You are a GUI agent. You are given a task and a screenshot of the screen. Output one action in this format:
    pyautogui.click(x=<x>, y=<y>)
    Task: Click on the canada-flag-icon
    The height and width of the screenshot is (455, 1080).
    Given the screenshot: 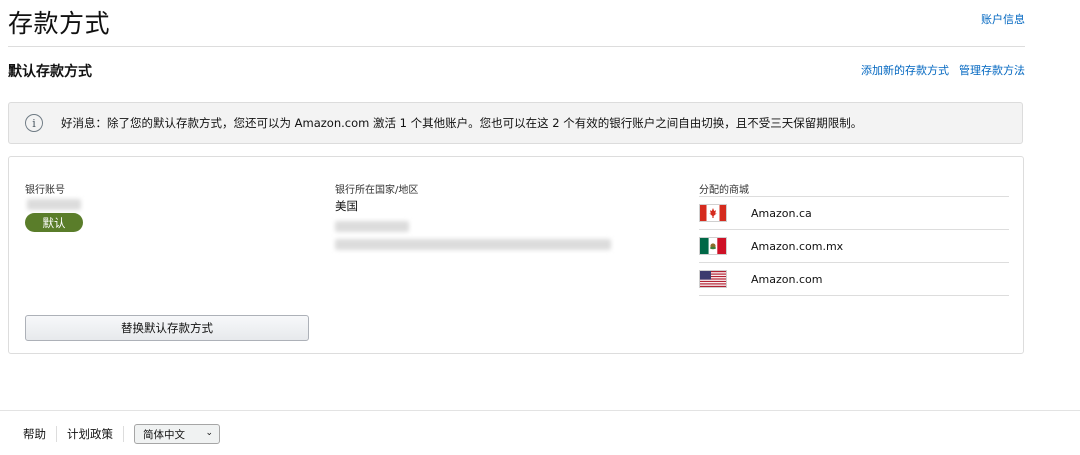 What is the action you would take?
    pyautogui.click(x=713, y=213)
    